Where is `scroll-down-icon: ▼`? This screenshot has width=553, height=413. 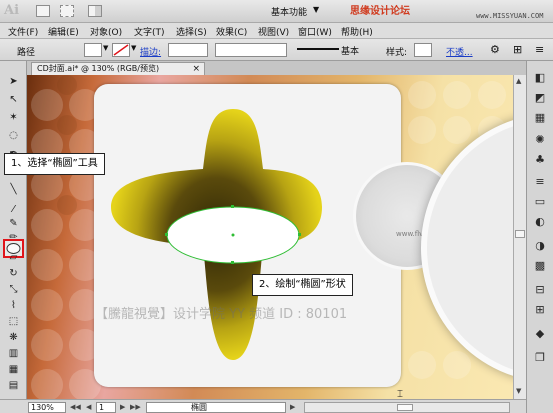 scroll-down-icon: ▼ is located at coordinates (518, 391).